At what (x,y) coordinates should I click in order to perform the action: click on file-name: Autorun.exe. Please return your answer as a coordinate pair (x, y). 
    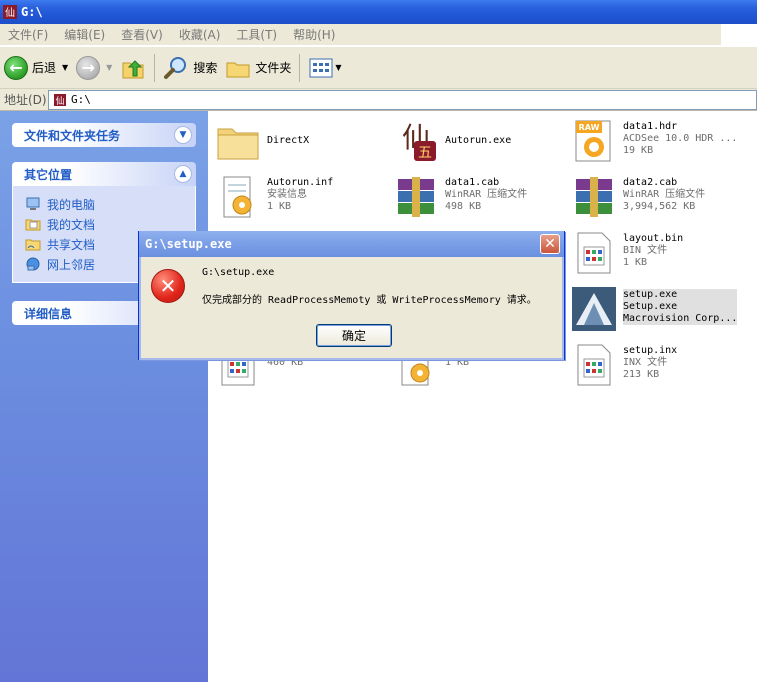
    Looking at the image, I should click on (478, 140).